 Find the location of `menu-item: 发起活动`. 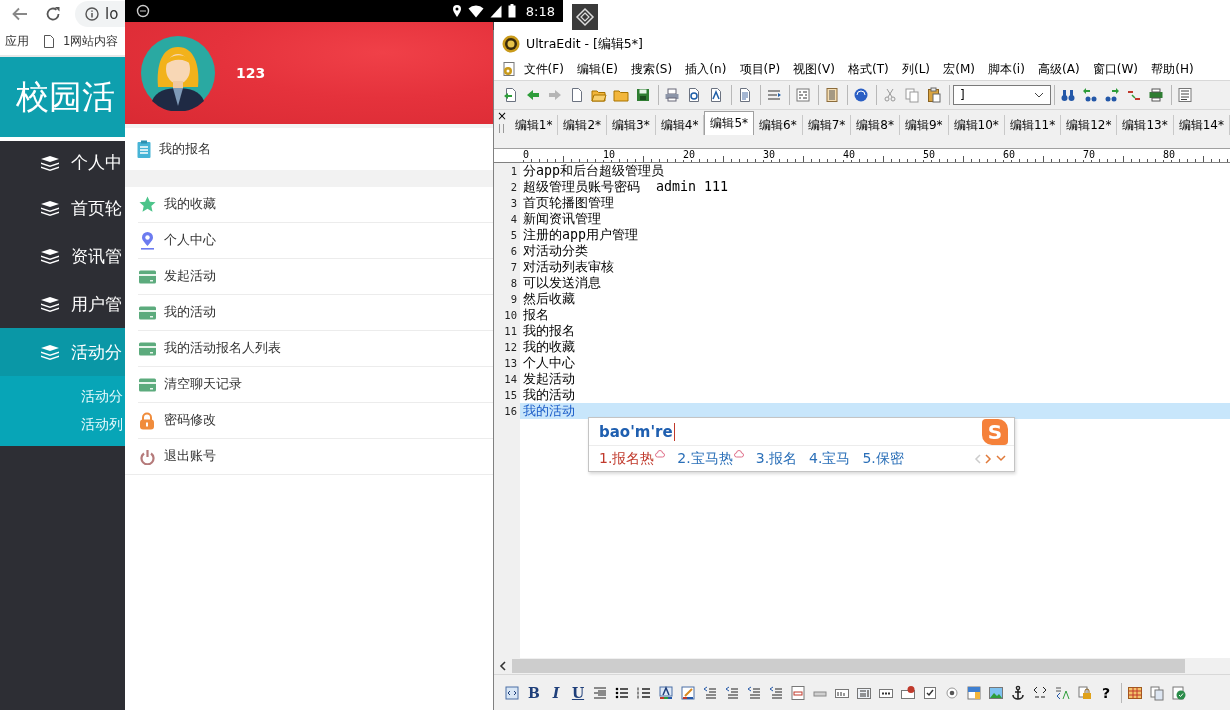

menu-item: 发起活动 is located at coordinates (190, 276).